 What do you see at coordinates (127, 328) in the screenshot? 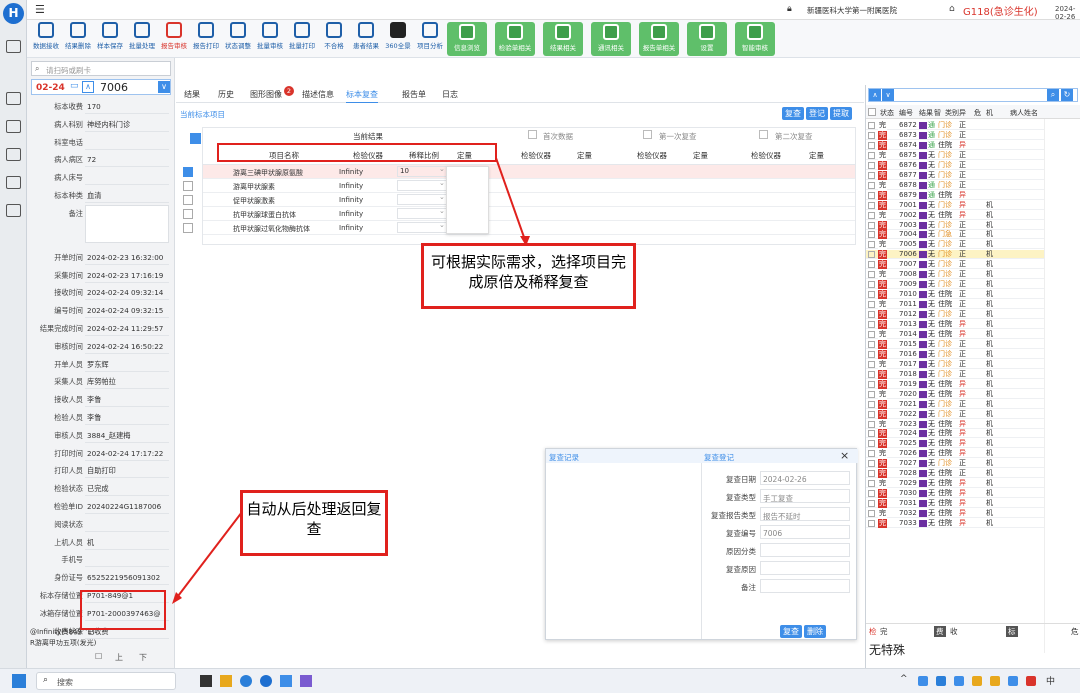
I see `field-value: 2024-02-24 11:29:57` at bounding box center [127, 328].